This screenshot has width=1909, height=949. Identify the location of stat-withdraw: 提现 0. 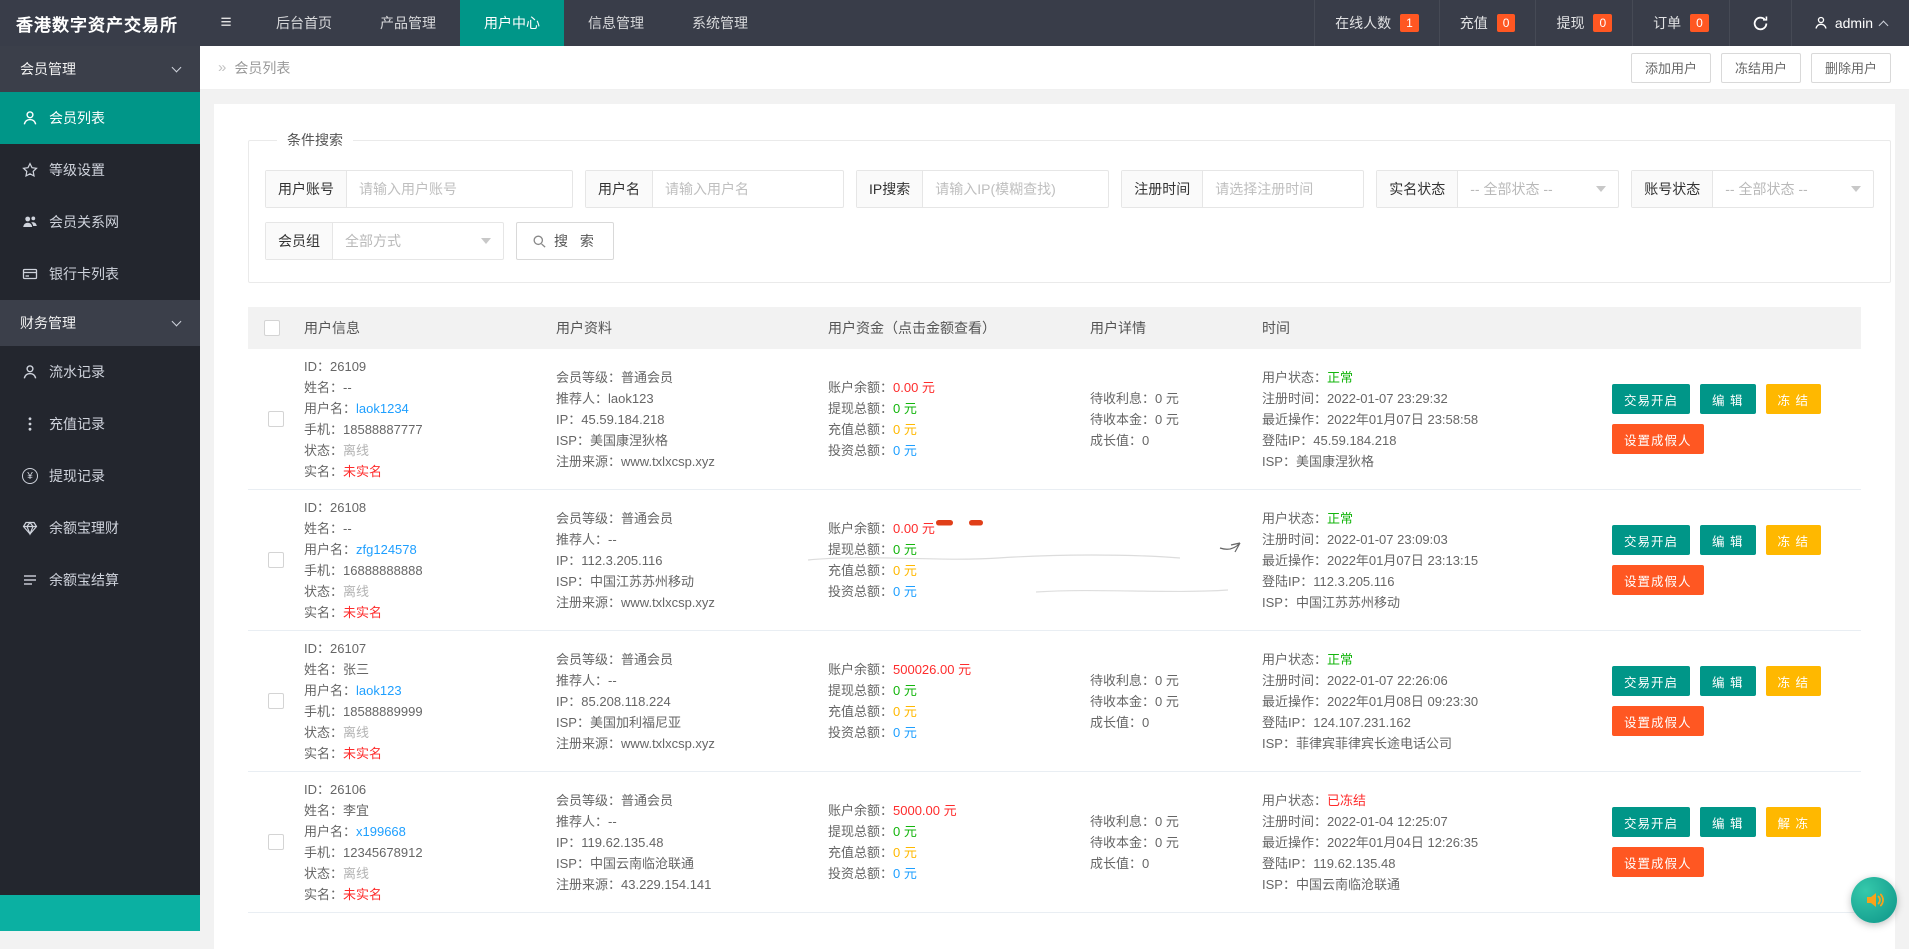
(1583, 23).